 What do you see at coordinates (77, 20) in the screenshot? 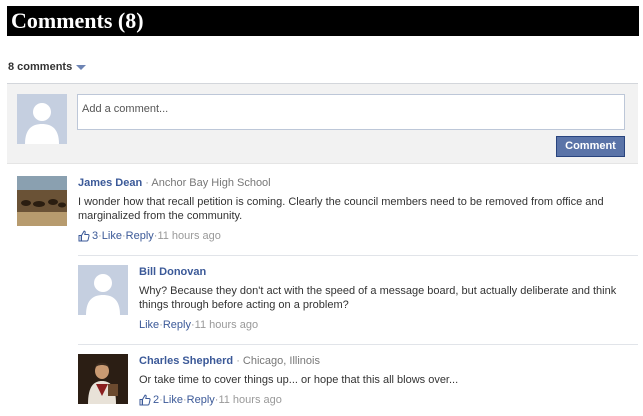
I see `comments-title: Comments (8)` at bounding box center [77, 20].